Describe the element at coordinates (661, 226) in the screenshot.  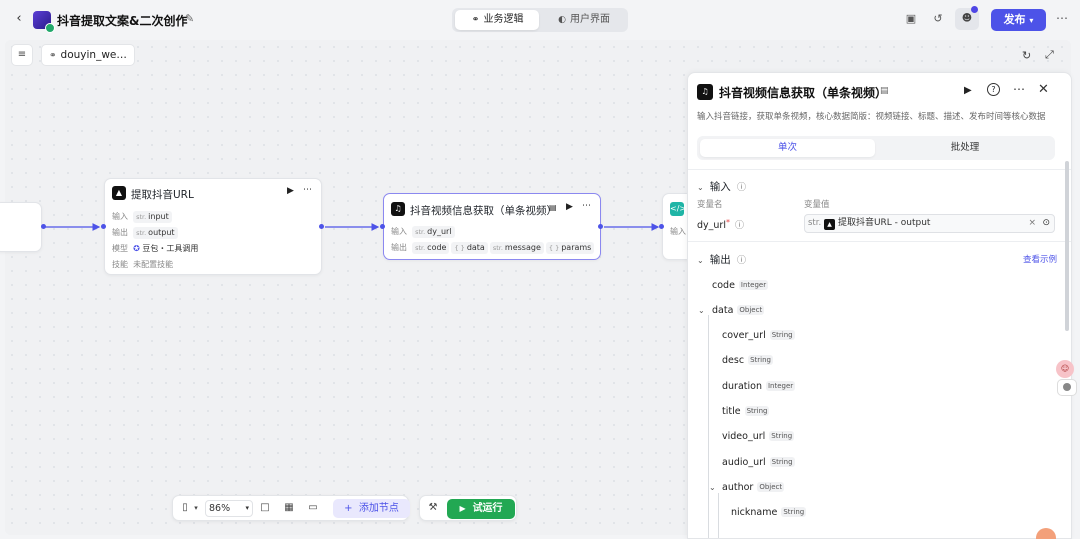
I see `node3-input-port` at that location.